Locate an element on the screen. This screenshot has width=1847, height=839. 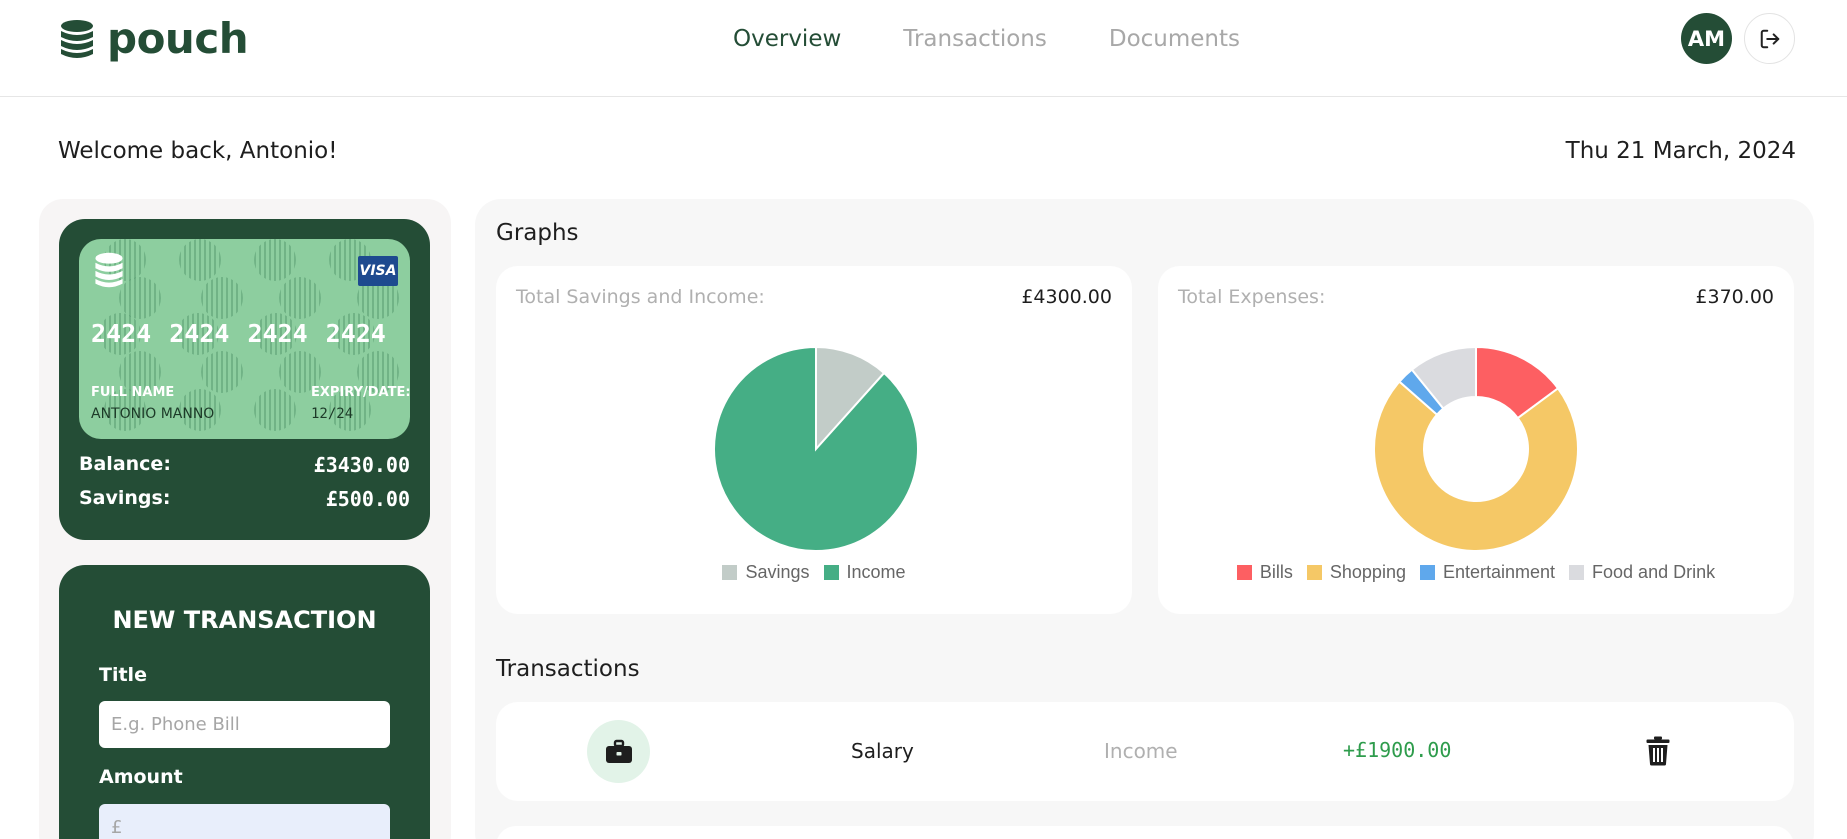
avatar: AM is located at coordinates (1706, 38).